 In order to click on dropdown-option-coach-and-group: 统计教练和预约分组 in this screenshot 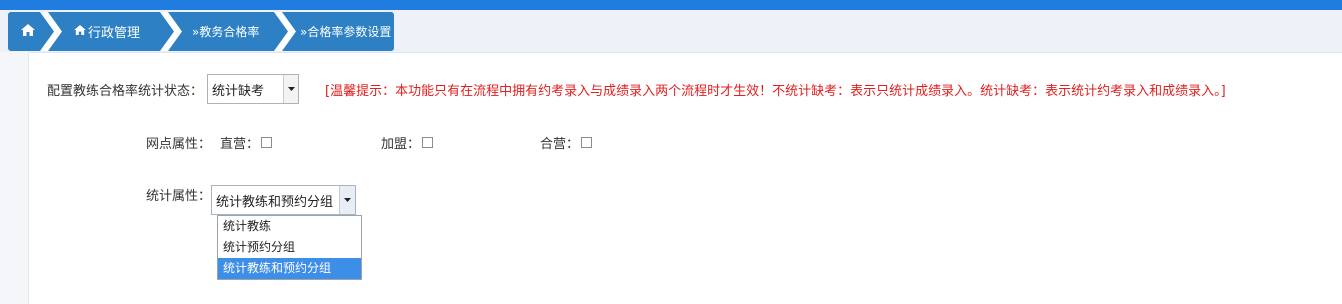, I will do `click(289, 268)`.